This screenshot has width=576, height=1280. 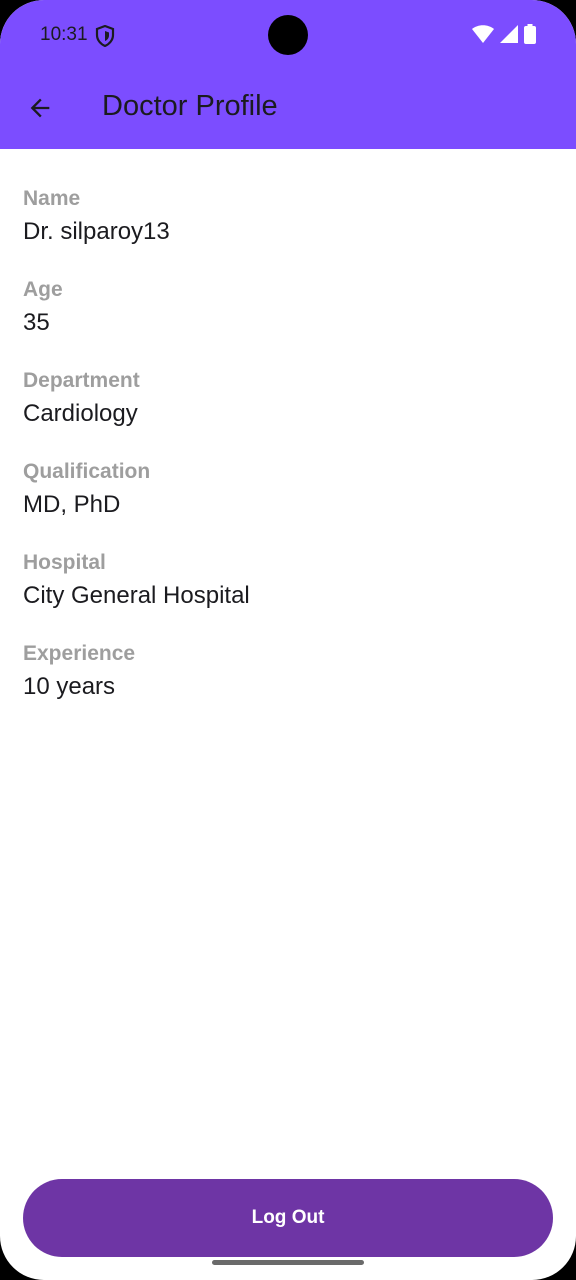 I want to click on field-label: Qualification, so click(x=87, y=471).